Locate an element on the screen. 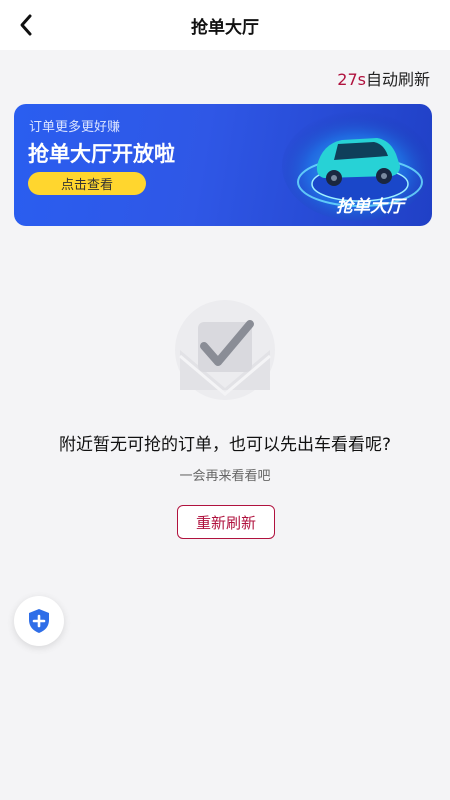  auto-refresh-indicator: 27s自动刷新 is located at coordinates (383, 78).